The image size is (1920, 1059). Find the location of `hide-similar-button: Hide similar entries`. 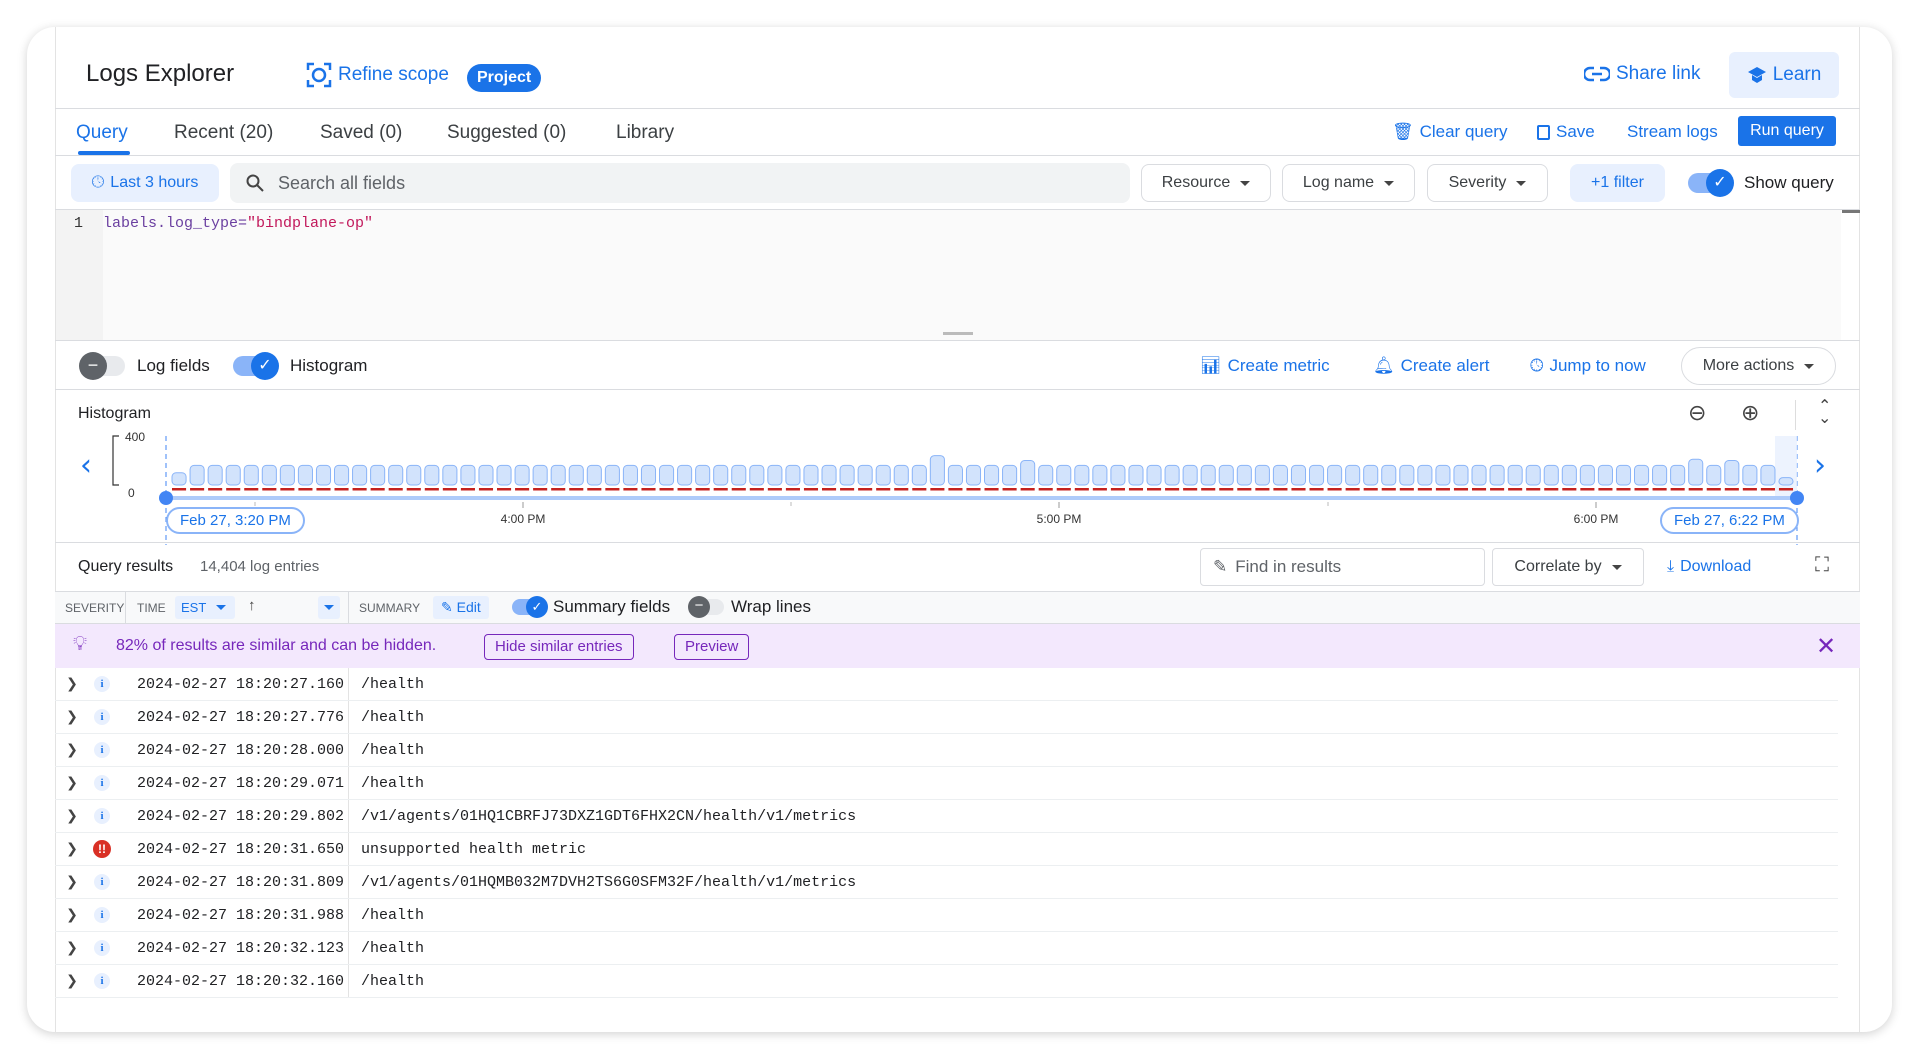

hide-similar-button: Hide similar entries is located at coordinates (559, 647).